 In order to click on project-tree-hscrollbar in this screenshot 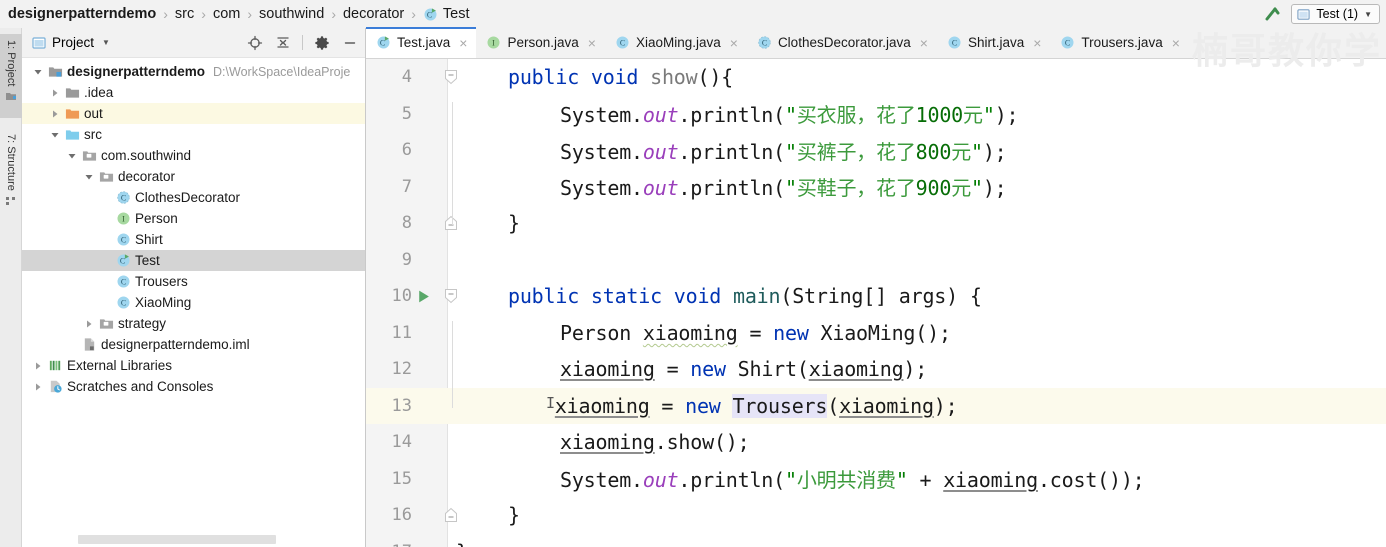, I will do `click(189, 539)`.